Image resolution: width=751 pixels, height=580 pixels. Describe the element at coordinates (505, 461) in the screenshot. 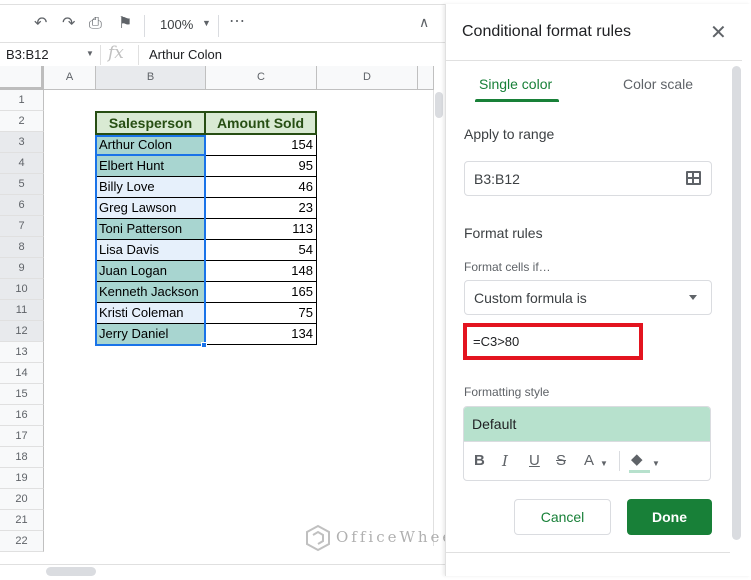

I see `italic-button: I` at that location.